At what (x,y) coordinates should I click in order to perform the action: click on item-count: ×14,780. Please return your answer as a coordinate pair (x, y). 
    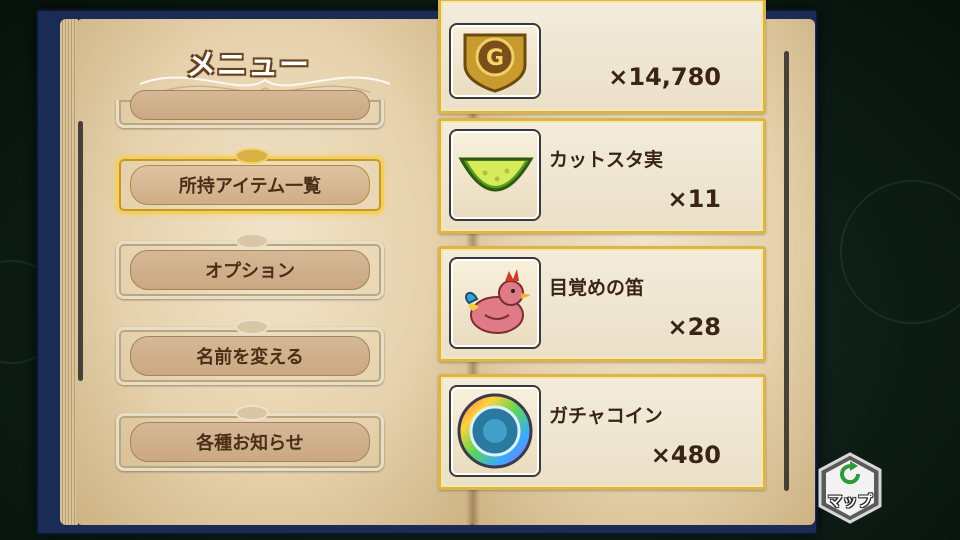
    Looking at the image, I should click on (664, 77).